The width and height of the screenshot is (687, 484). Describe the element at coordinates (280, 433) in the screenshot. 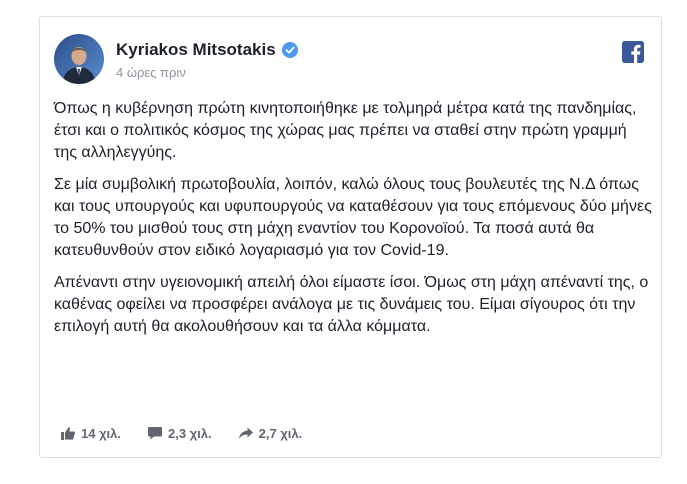

I see `share-count-text: 2,7 χιλ.` at that location.